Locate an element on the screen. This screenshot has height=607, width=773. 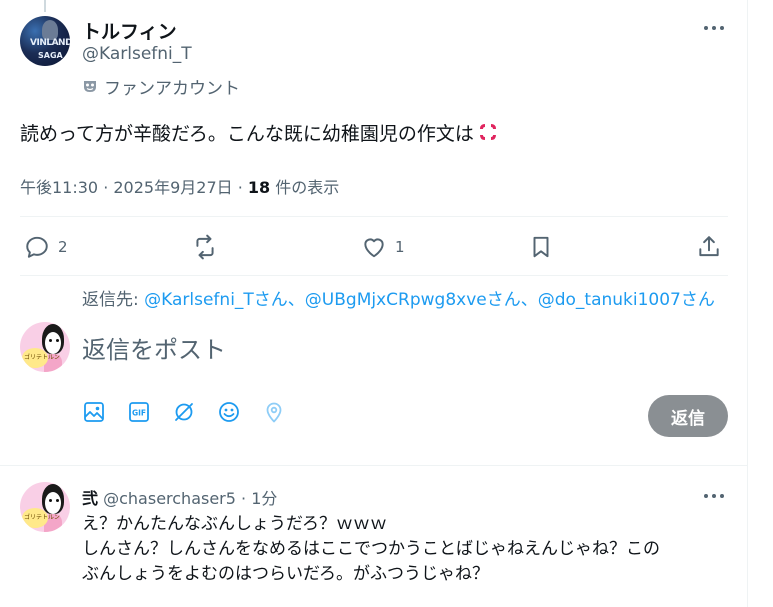
location-icon is located at coordinates (275, 413).